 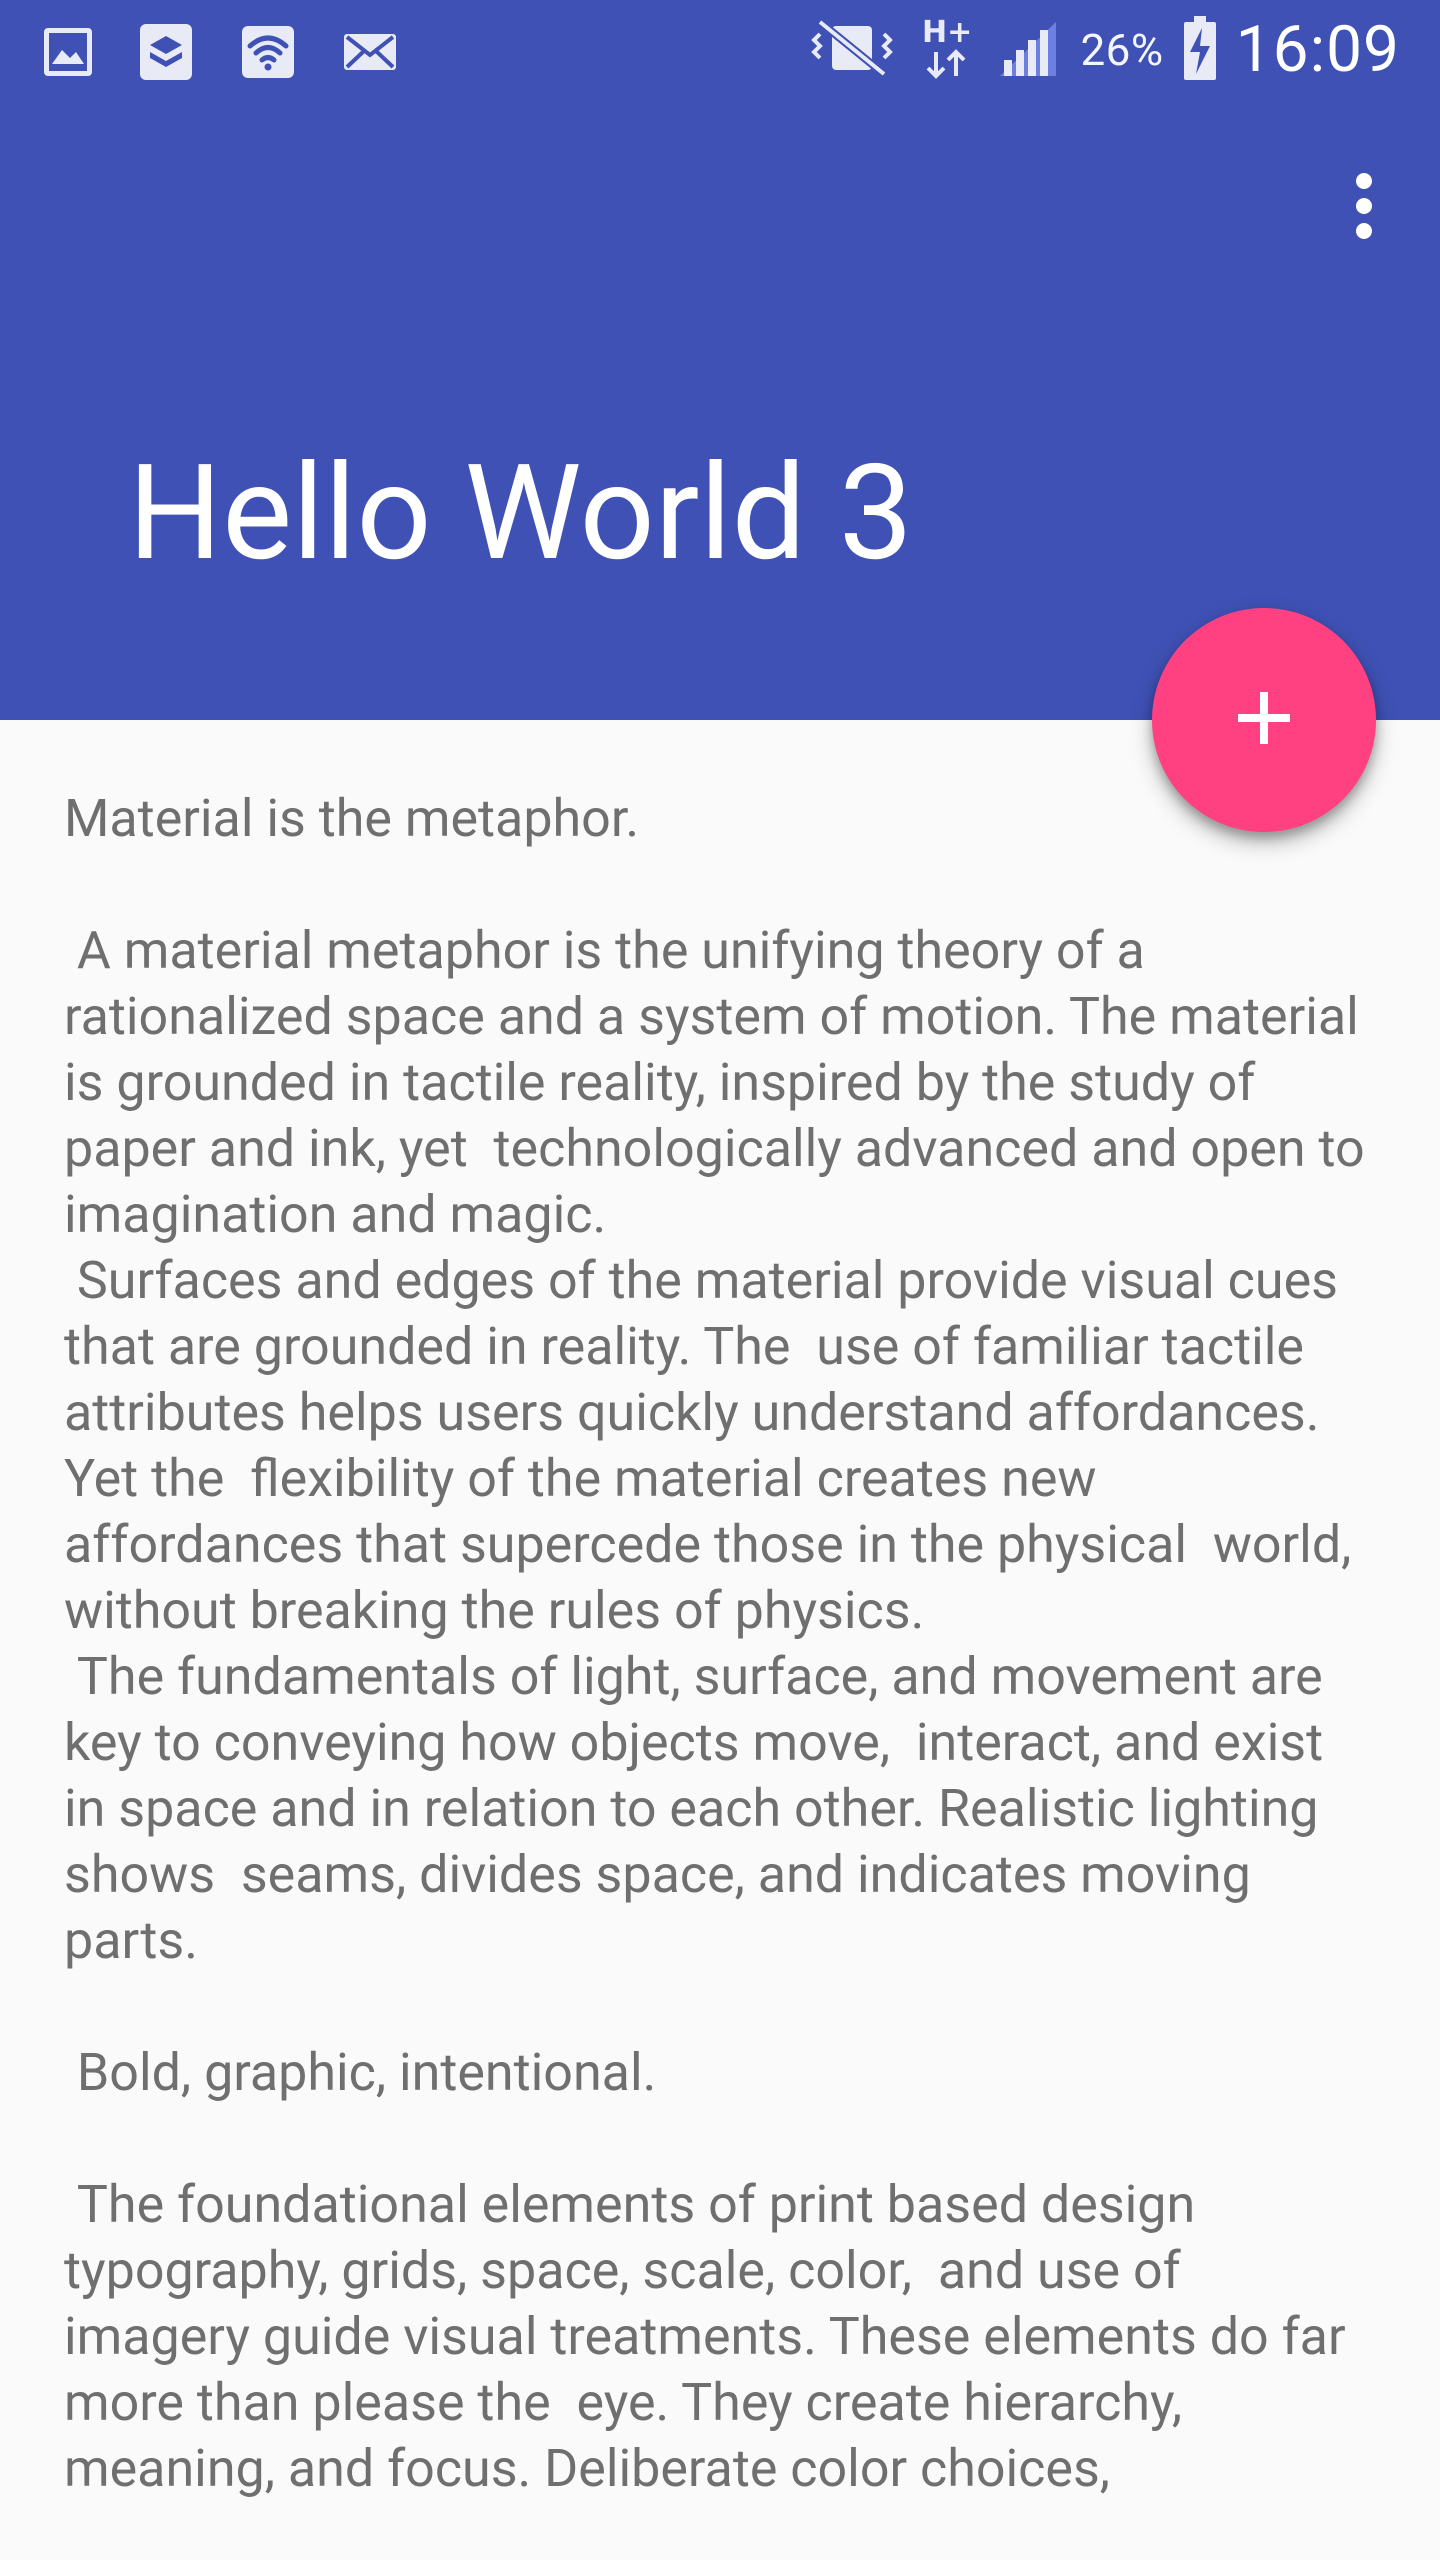 What do you see at coordinates (1317, 49) in the screenshot?
I see `status-time: 16:09` at bounding box center [1317, 49].